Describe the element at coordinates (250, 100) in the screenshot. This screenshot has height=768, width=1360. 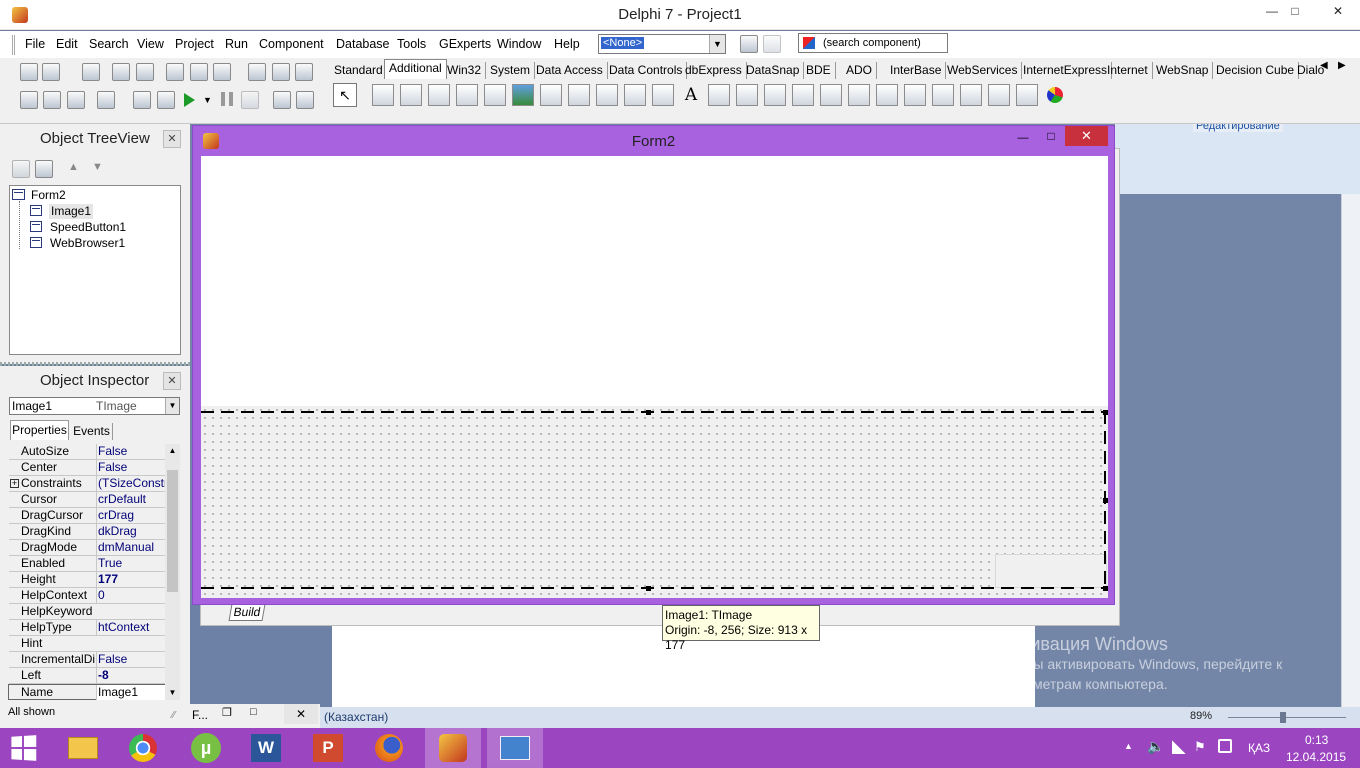
I see `program-reset-icon` at that location.